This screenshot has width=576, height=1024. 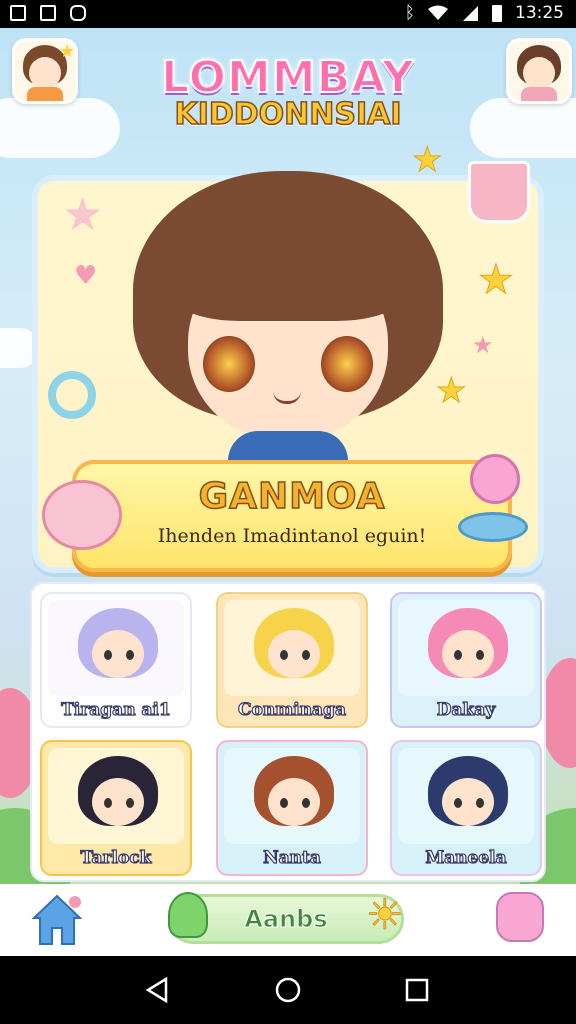 What do you see at coordinates (86, 276) in the screenshot?
I see `heart-icon: ♥` at bounding box center [86, 276].